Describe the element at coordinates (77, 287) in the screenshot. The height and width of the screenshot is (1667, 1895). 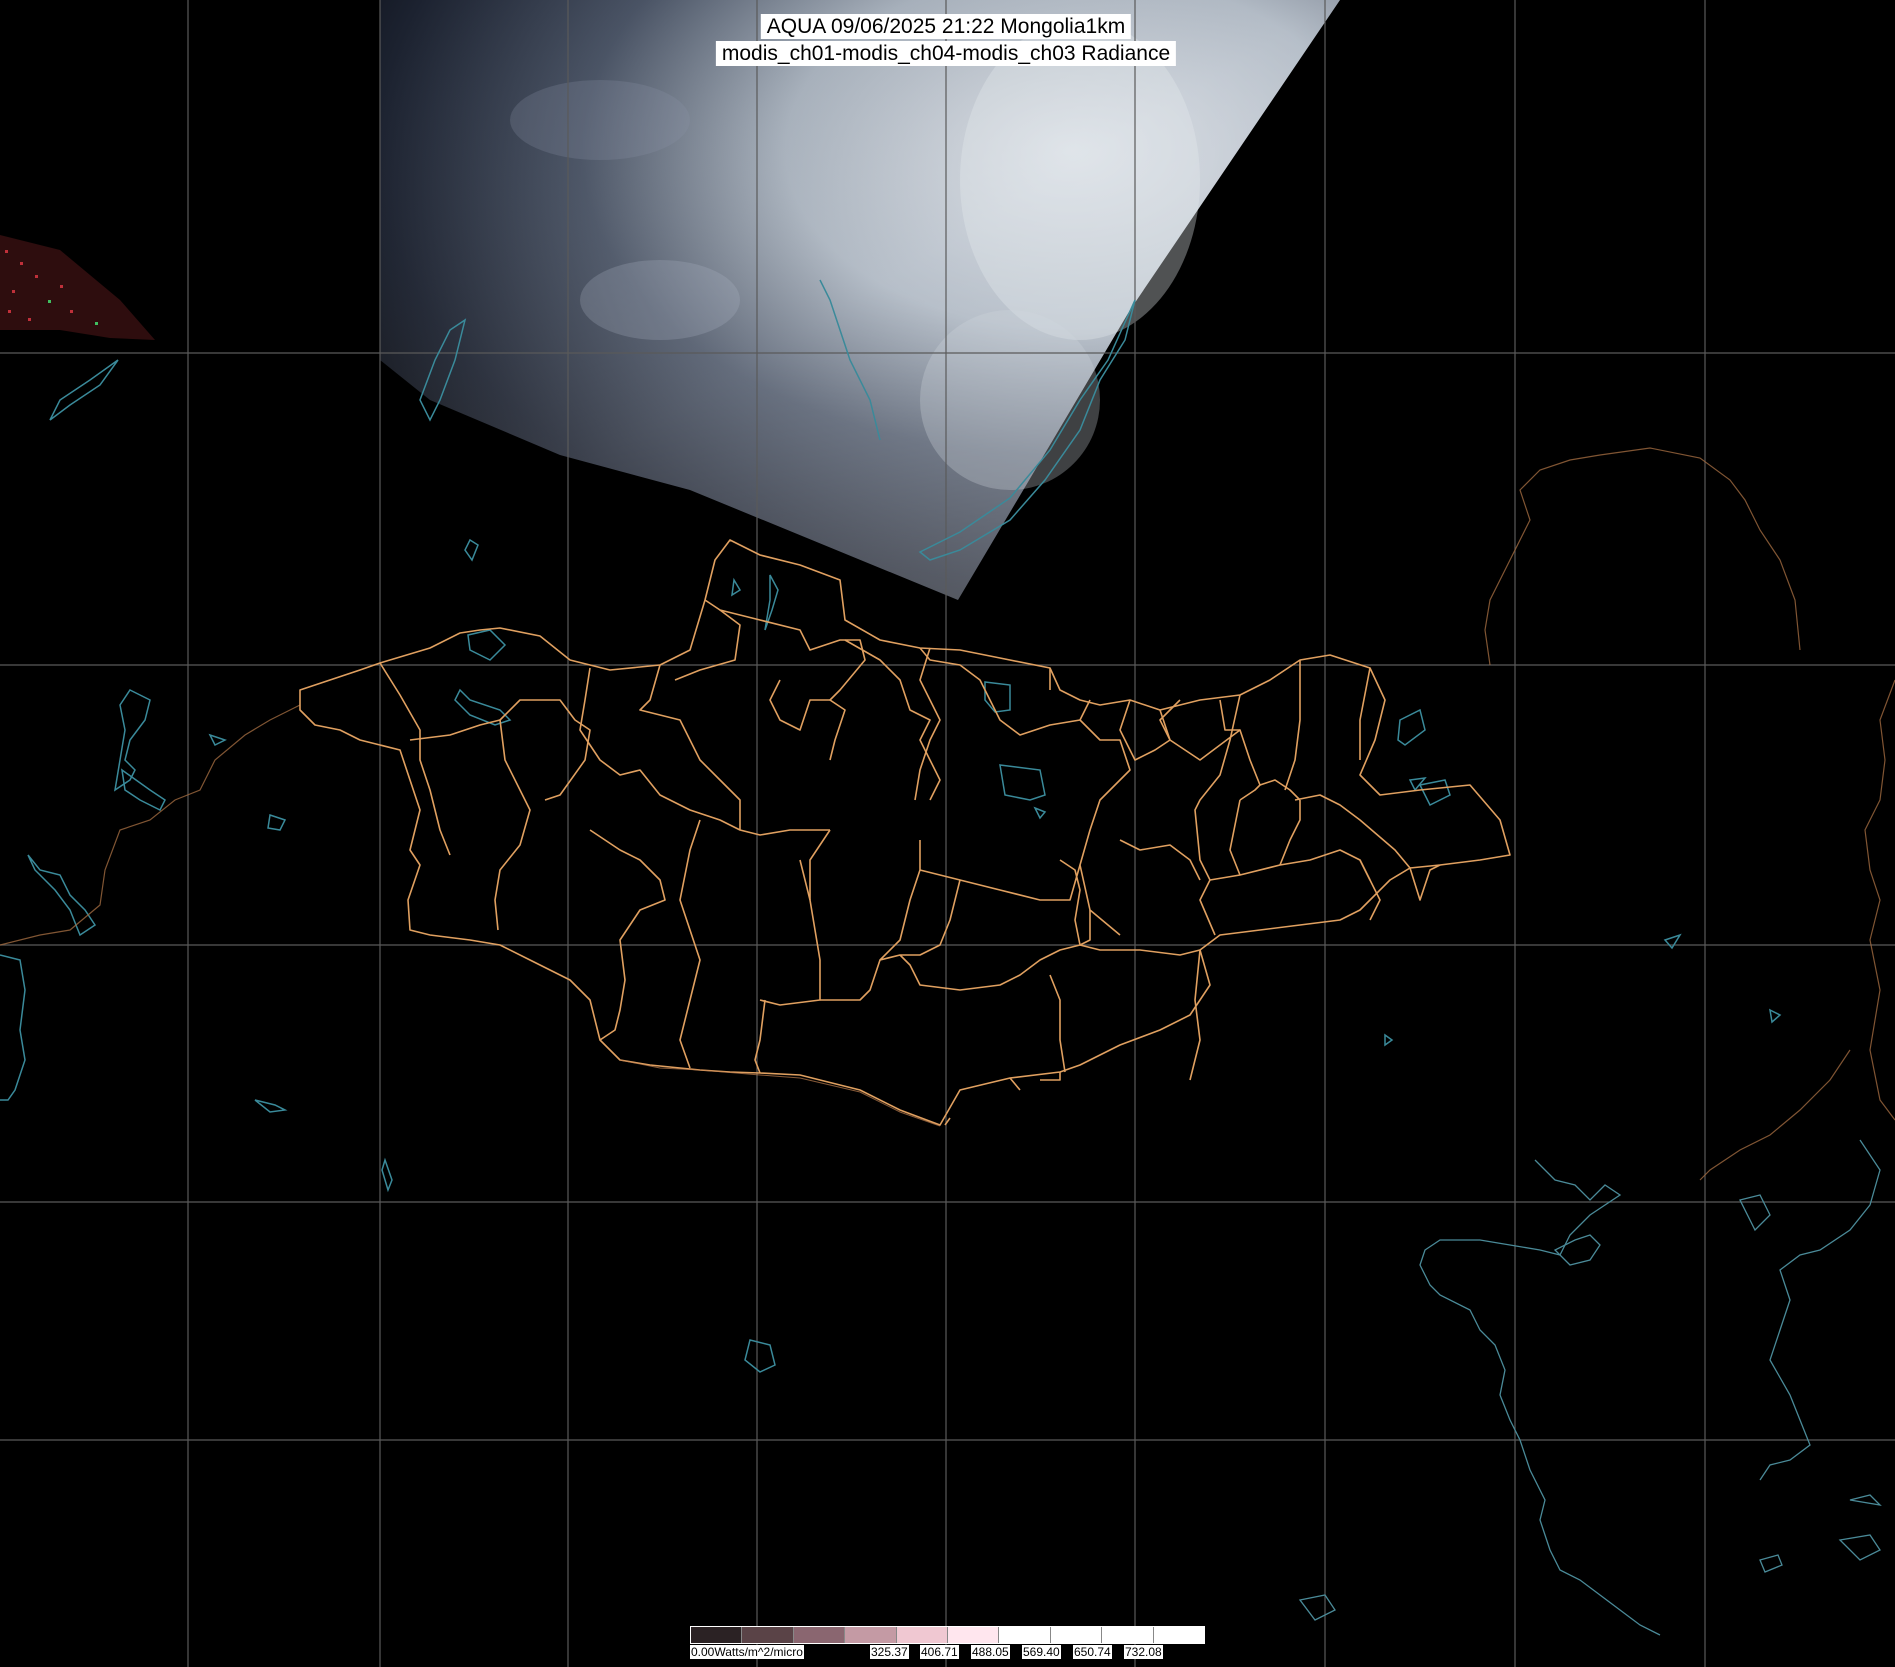
I see `noise-artifact` at that location.